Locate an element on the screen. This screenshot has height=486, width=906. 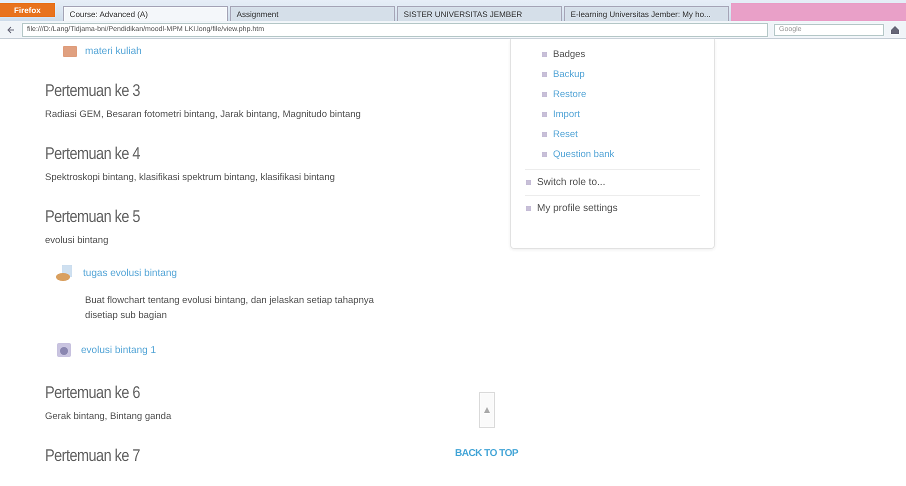
section-summary: Gerak bintang, Bintang ganda is located at coordinates (108, 416).